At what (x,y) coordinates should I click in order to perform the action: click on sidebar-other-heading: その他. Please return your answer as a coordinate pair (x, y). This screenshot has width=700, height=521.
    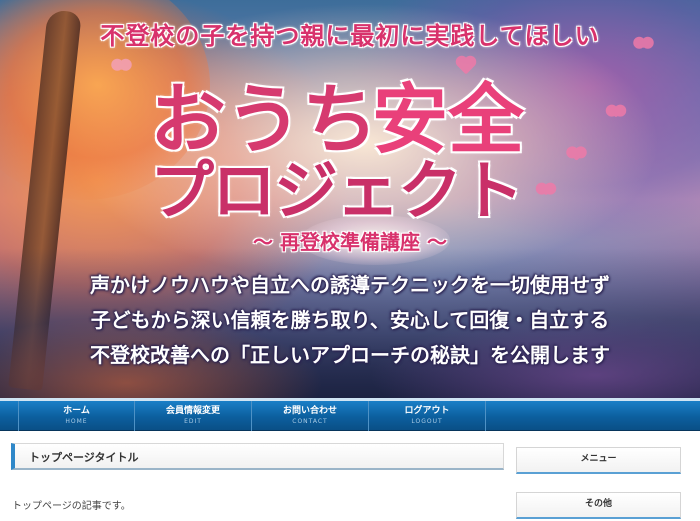
    Looking at the image, I should click on (598, 505).